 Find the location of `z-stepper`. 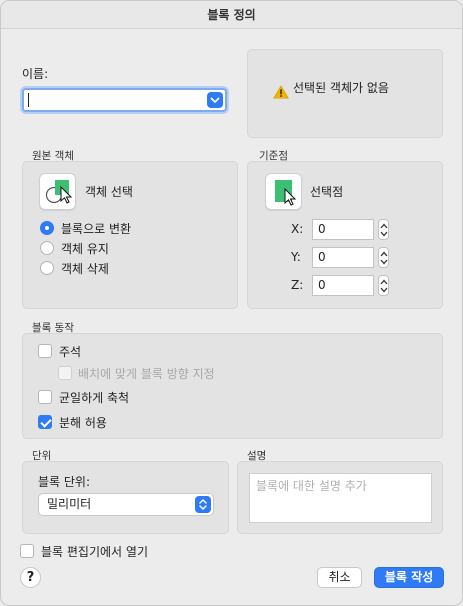

z-stepper is located at coordinates (383, 285).